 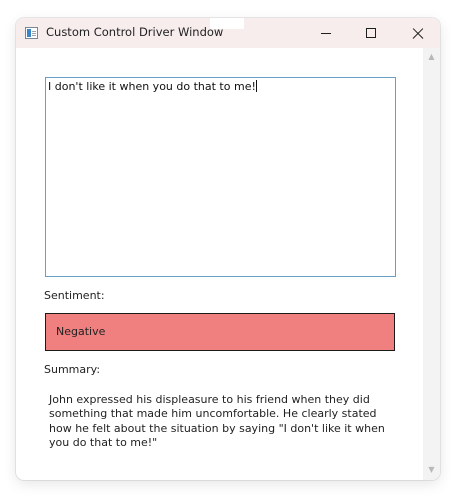 What do you see at coordinates (81, 331) in the screenshot?
I see `sentiment-value: Negative` at bounding box center [81, 331].